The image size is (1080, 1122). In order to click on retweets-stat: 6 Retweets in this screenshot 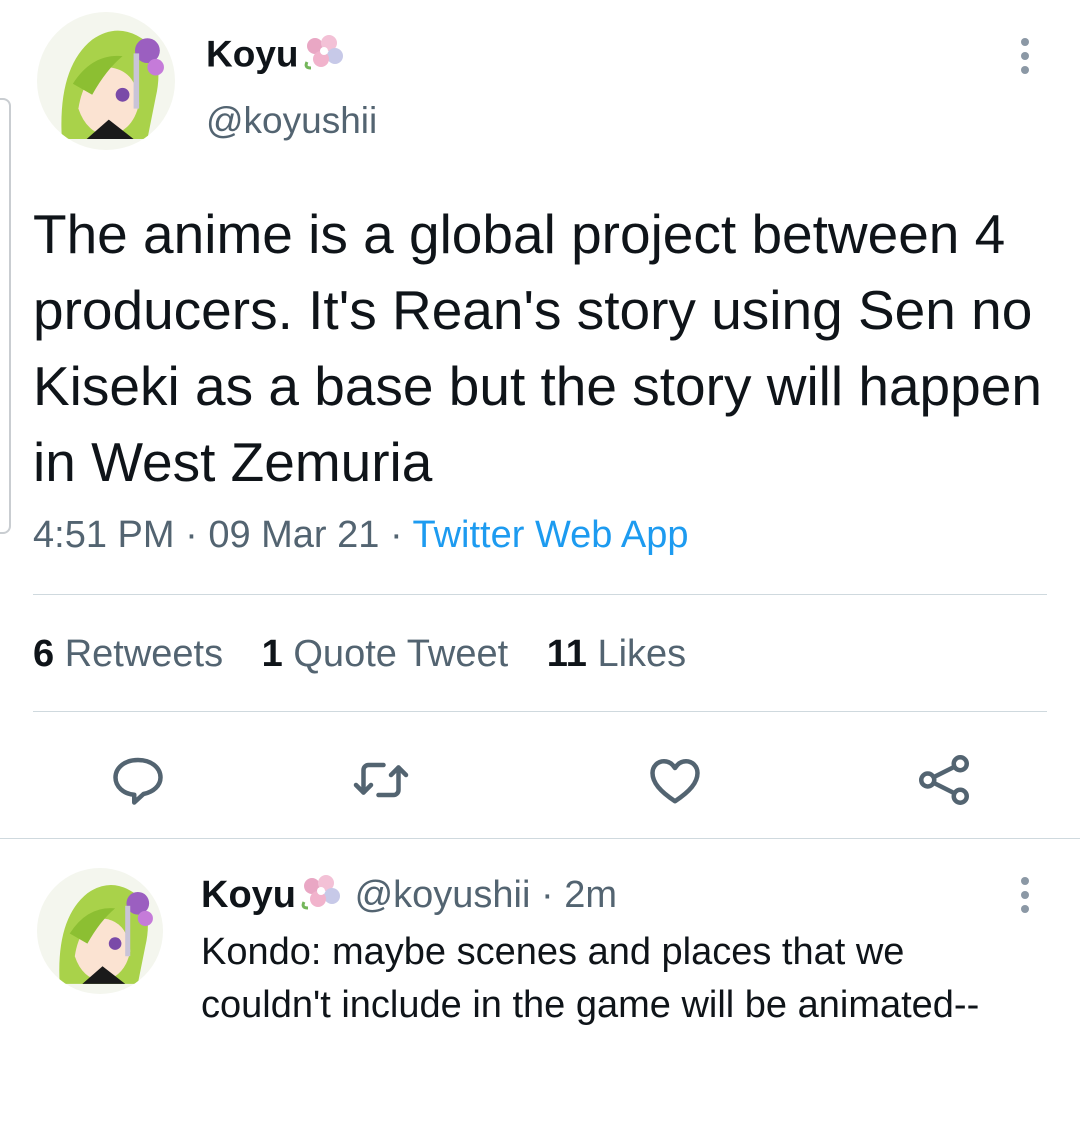, I will do `click(128, 654)`.